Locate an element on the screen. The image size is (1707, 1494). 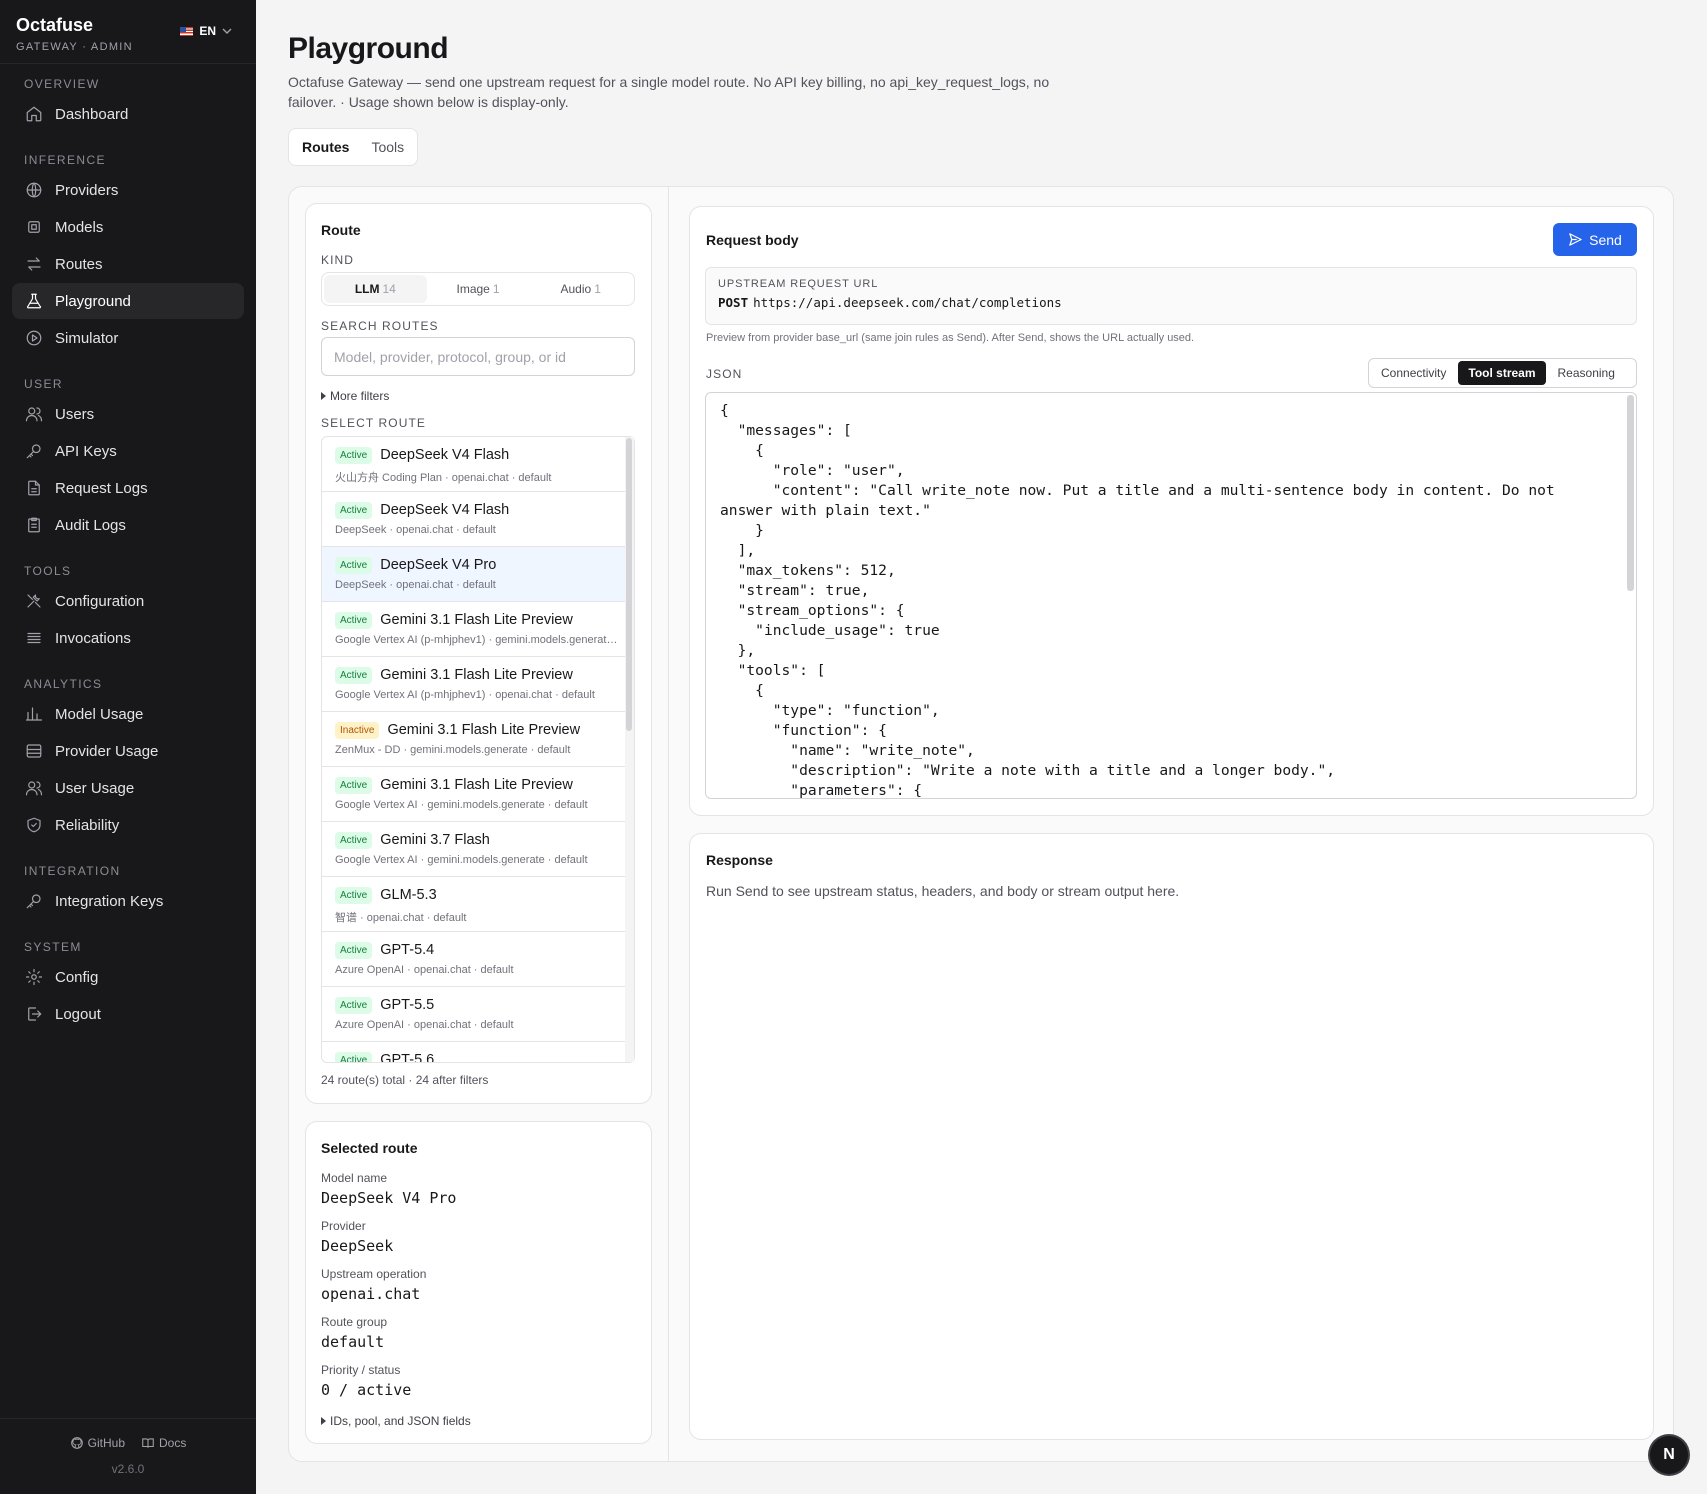
select-route-label: SELECT ROUTE is located at coordinates (373, 423).